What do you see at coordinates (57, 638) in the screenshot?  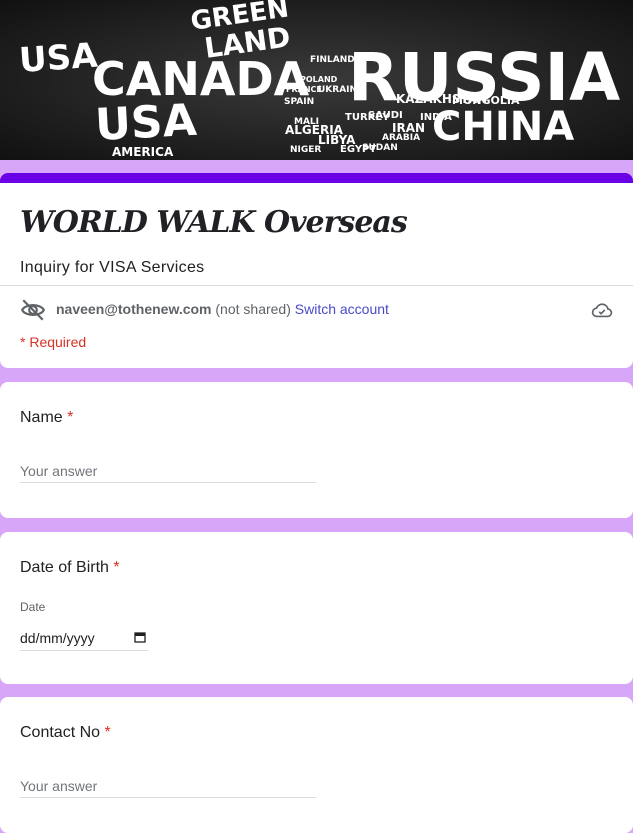 I see `date-value: dd/mm/yyyy` at bounding box center [57, 638].